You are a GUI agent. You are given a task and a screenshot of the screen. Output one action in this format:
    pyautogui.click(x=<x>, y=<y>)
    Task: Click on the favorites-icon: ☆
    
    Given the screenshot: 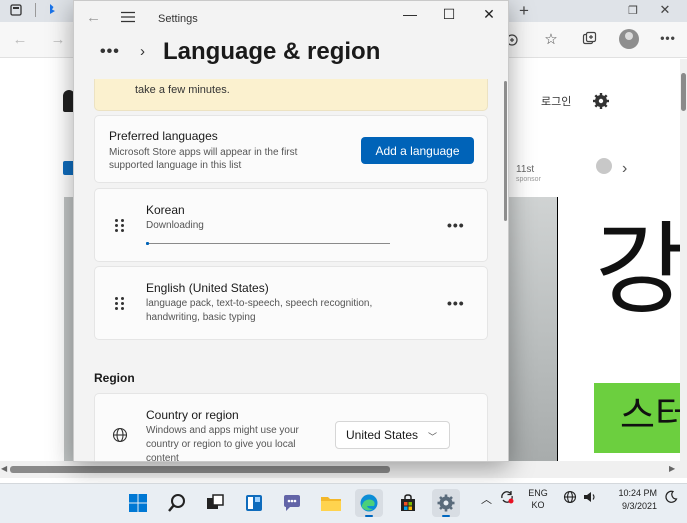 What is the action you would take?
    pyautogui.click(x=551, y=39)
    